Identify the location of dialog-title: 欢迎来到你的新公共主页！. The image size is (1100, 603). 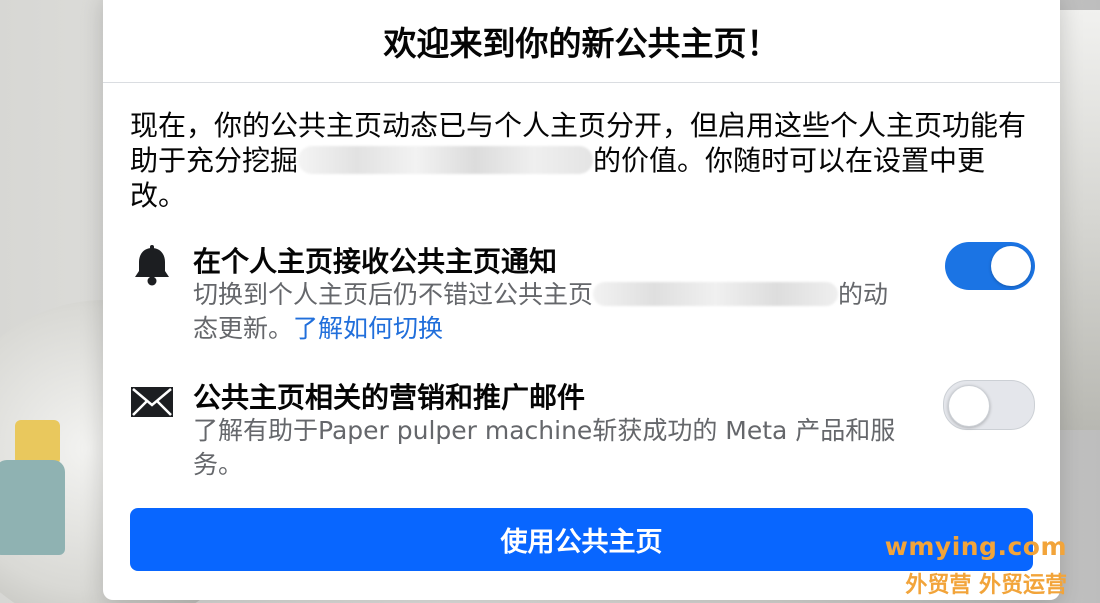
(581, 43).